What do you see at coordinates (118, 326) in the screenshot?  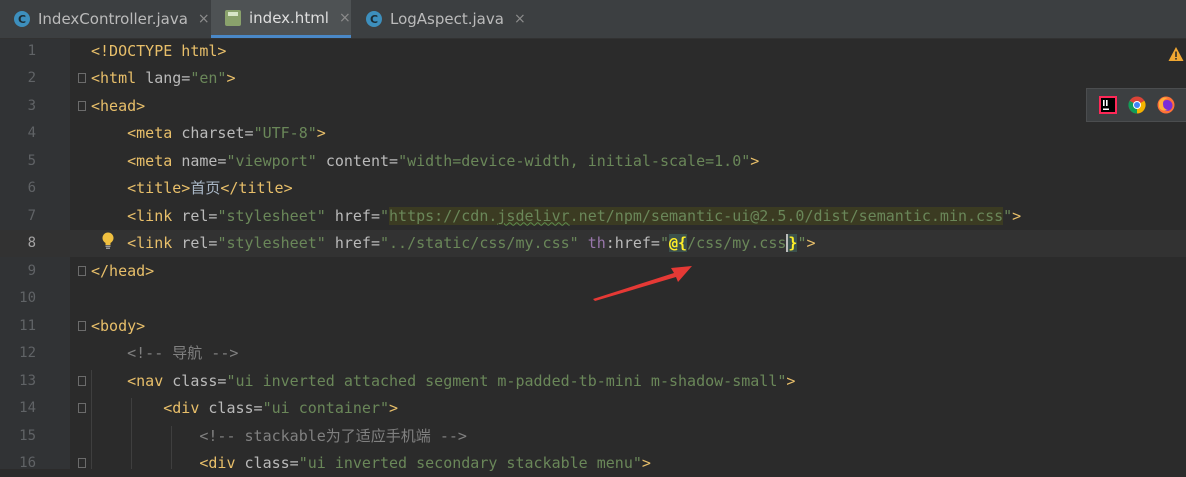 I see `code-text: <body>` at bounding box center [118, 326].